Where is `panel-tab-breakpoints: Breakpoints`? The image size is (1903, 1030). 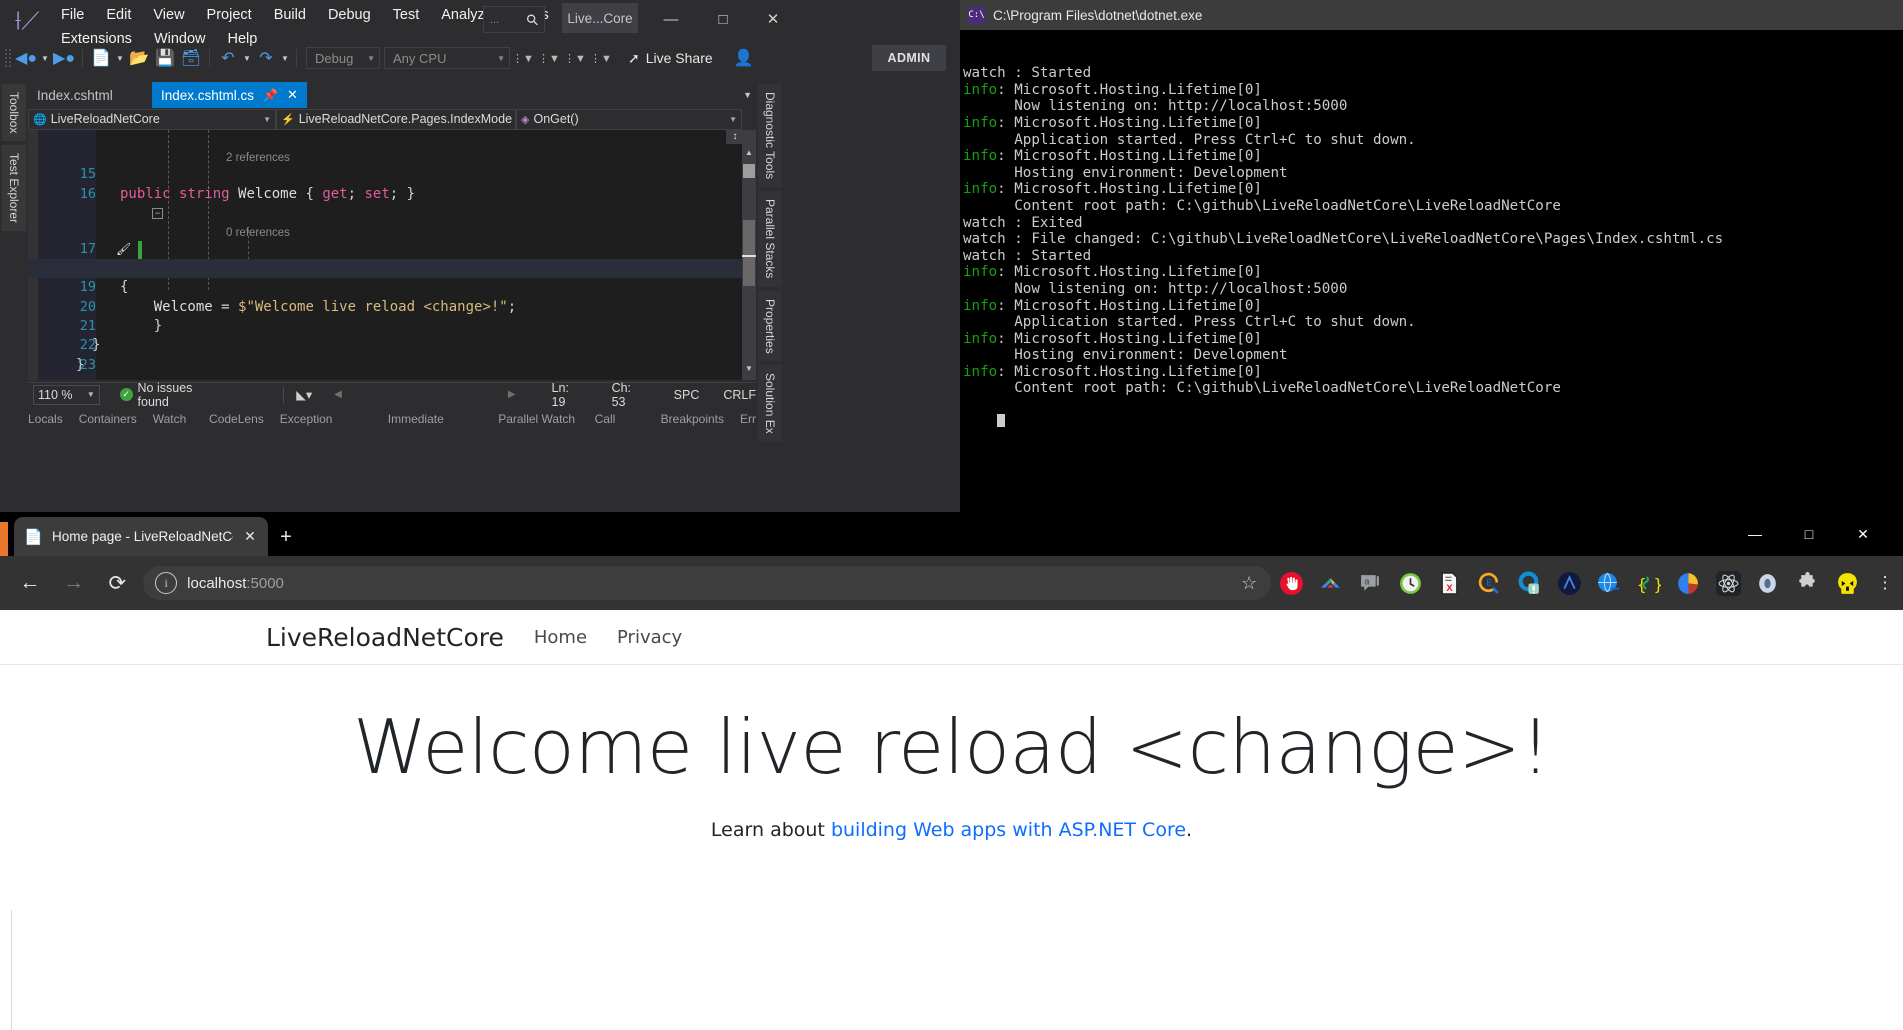
panel-tab-breakpoints: Breakpoints is located at coordinates (692, 420).